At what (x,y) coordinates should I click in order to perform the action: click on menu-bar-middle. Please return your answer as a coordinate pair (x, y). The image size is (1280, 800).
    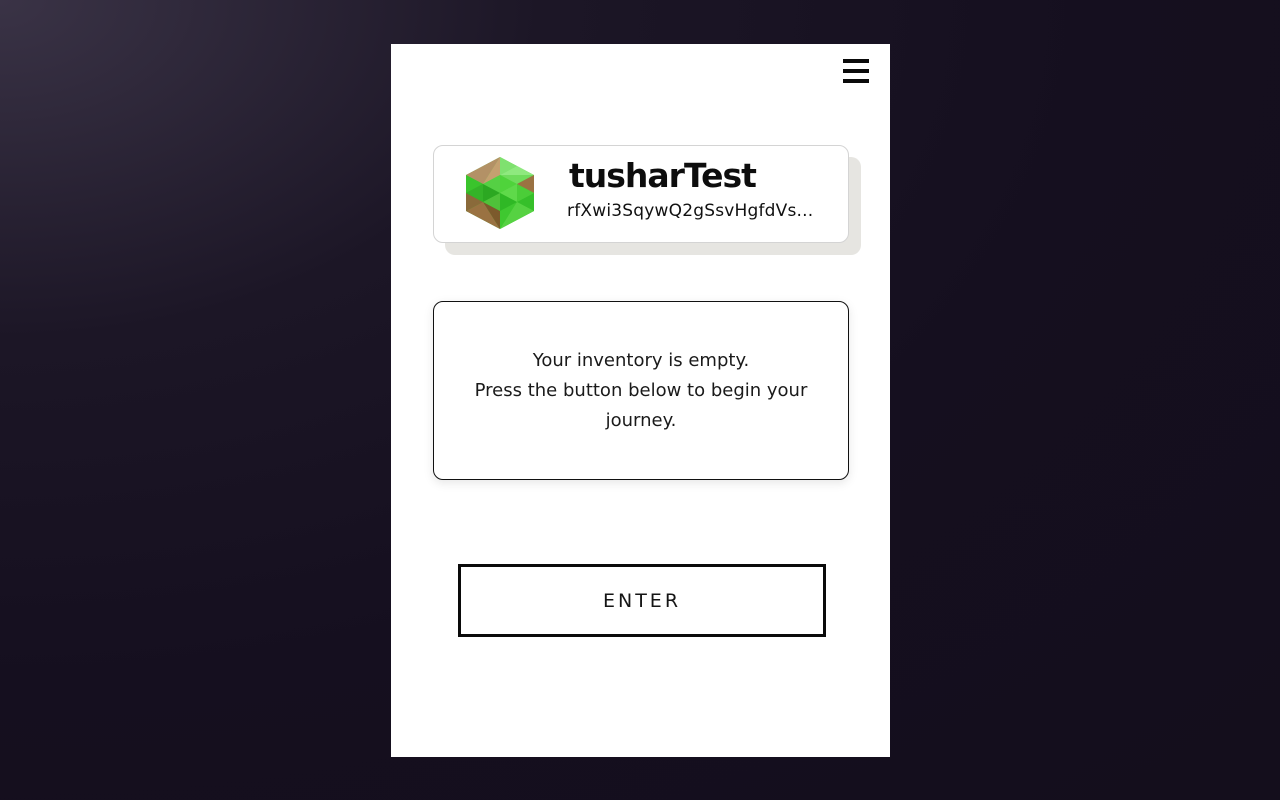
    Looking at the image, I should click on (856, 71).